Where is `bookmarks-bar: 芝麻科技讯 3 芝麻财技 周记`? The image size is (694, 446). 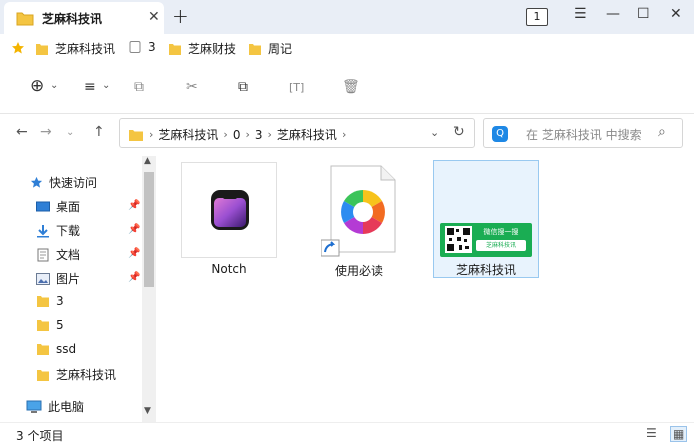 bookmarks-bar: 芝麻科技讯 3 芝麻财技 周记 is located at coordinates (347, 48).